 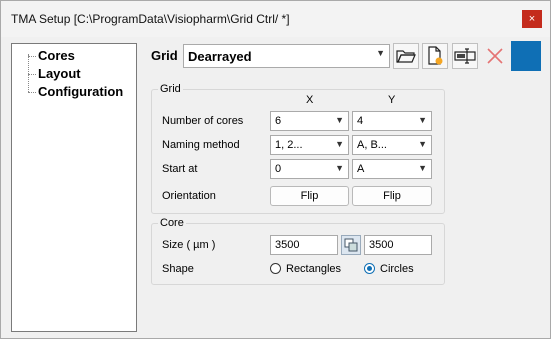 I want to click on size-label: Size ( µm ), so click(x=189, y=245).